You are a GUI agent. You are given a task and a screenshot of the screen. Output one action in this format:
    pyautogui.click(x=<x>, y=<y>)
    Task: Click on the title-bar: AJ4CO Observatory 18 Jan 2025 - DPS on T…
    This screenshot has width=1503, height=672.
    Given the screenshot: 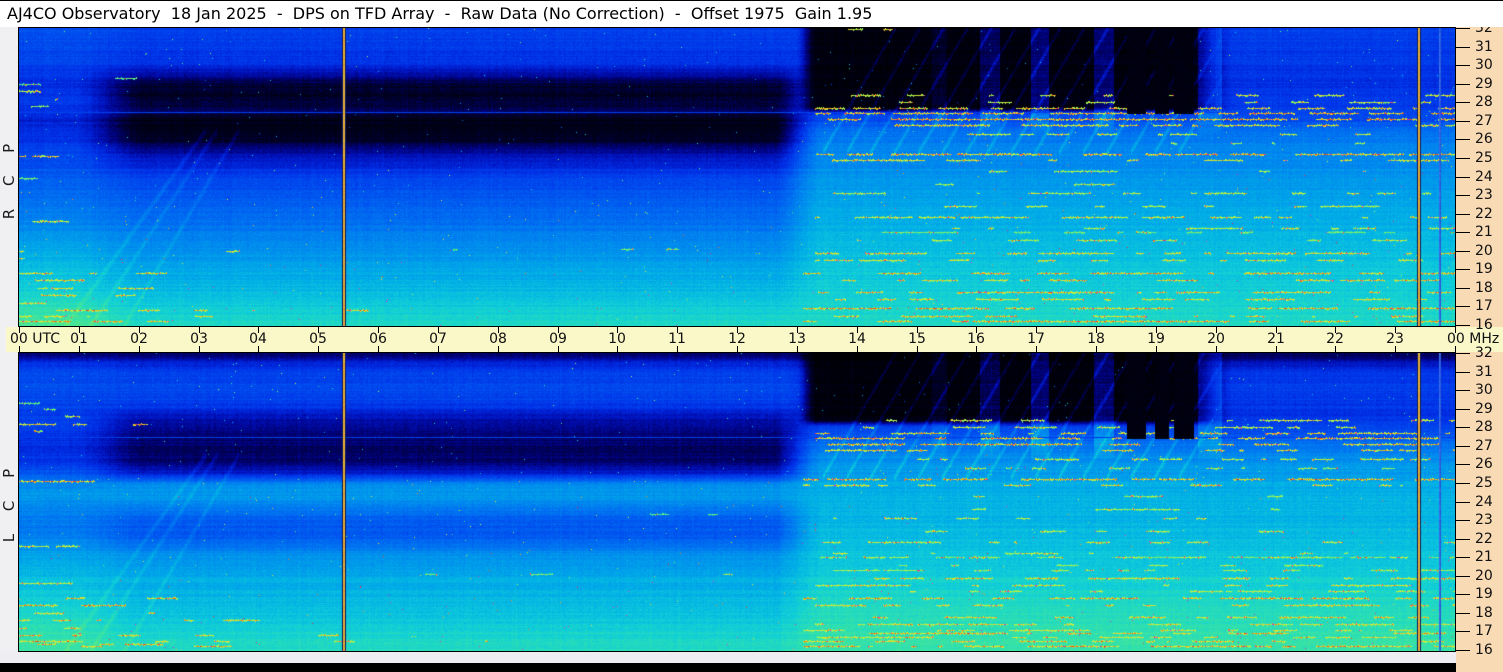 What is the action you would take?
    pyautogui.click(x=751, y=14)
    